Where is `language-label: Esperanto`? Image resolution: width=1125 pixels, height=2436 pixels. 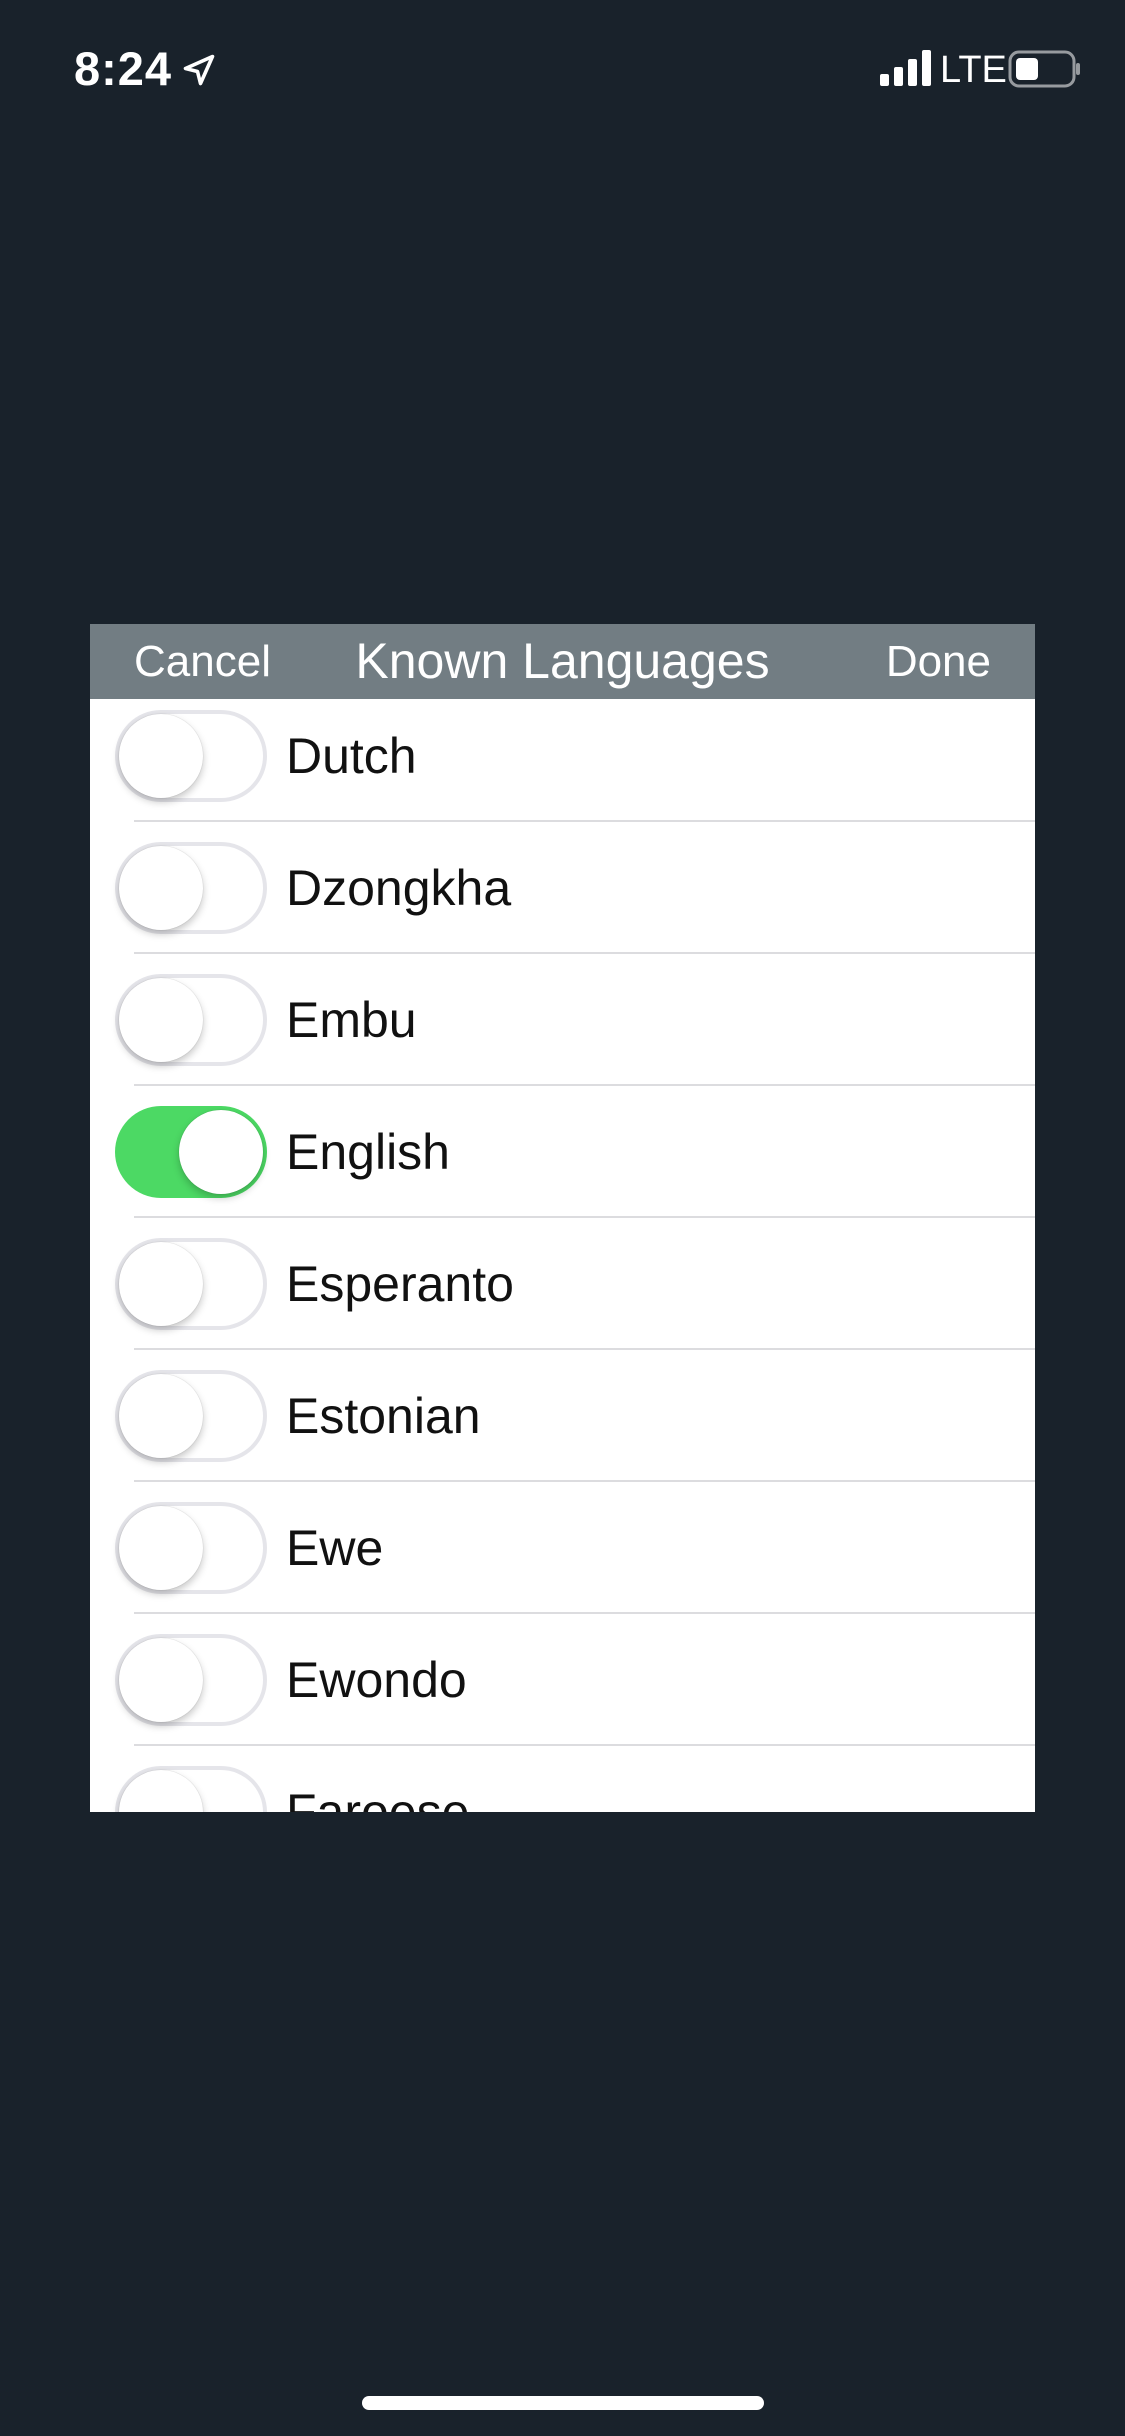
language-label: Esperanto is located at coordinates (400, 1284).